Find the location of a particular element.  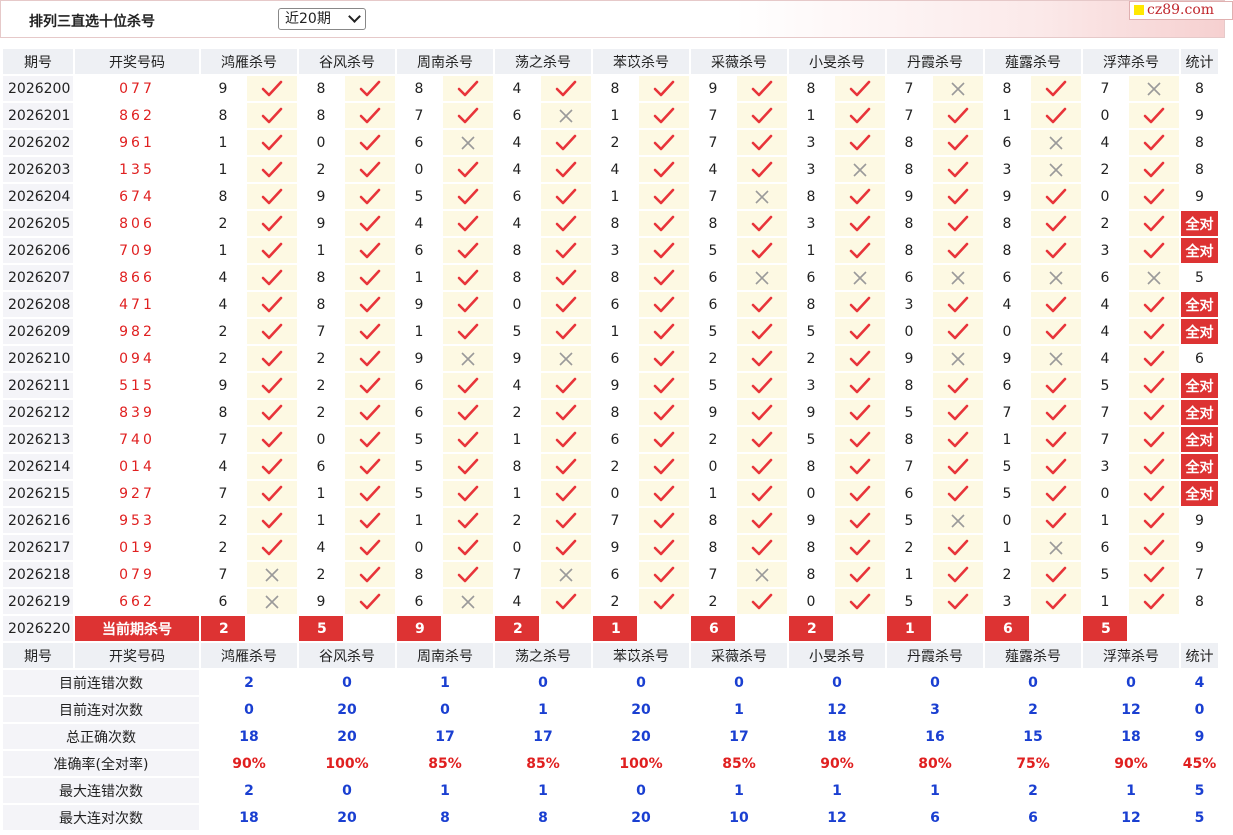

stats-value: 18 is located at coordinates (1131, 736).